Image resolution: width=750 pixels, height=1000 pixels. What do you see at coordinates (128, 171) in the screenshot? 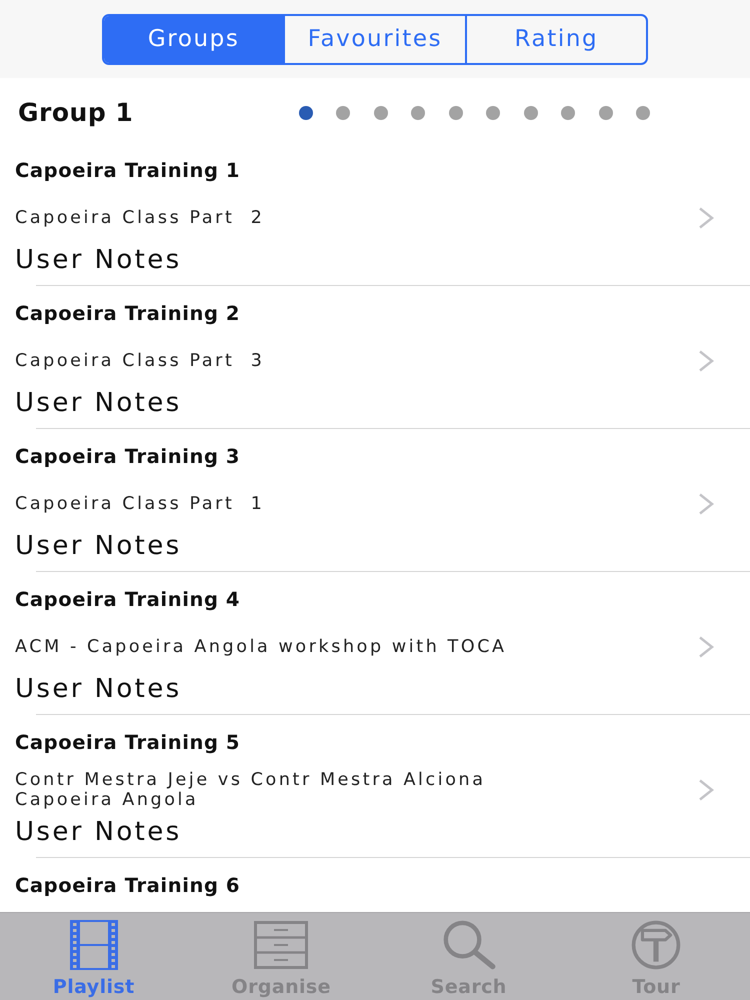
I see `row-title: Capoeira Training 1` at bounding box center [128, 171].